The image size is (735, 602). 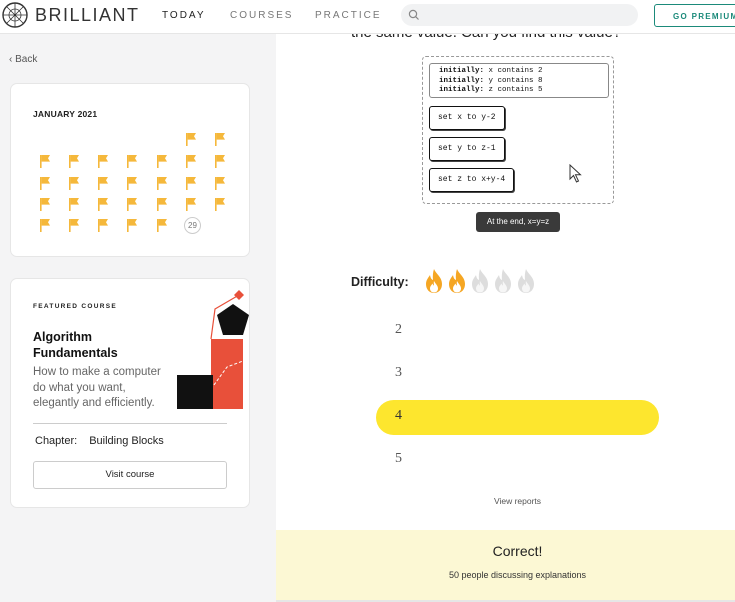 I want to click on nav-today: TODAY, so click(x=184, y=15).